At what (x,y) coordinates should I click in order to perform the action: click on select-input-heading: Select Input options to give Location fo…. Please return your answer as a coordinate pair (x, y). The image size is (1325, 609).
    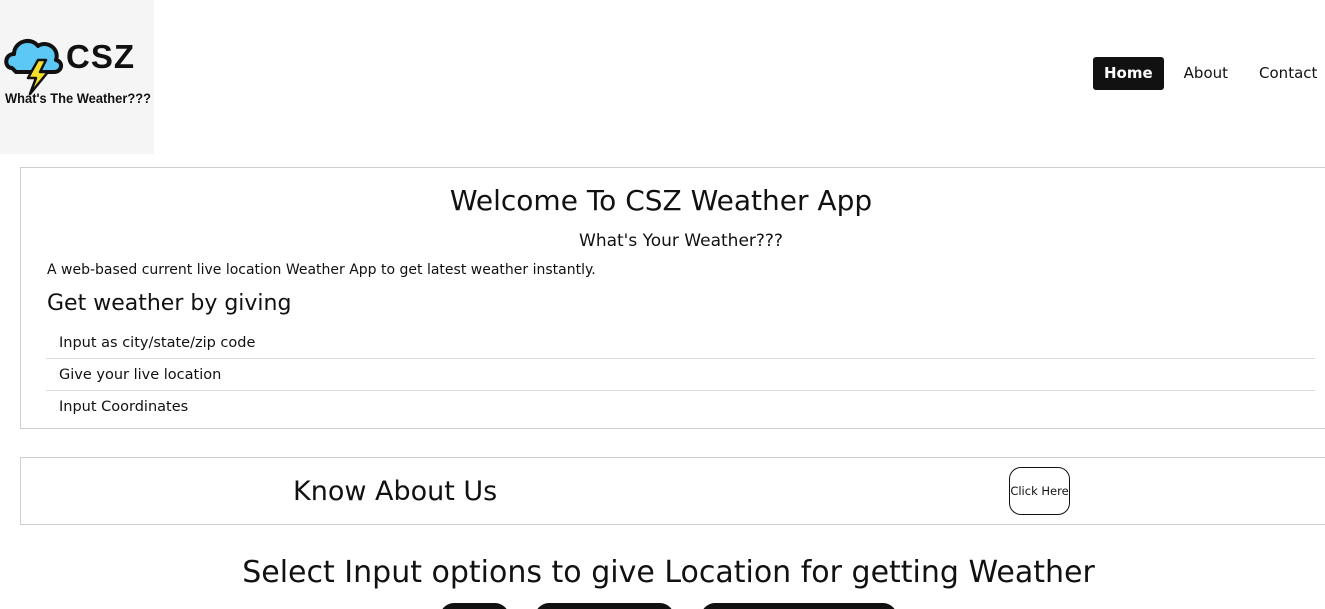
    Looking at the image, I should click on (668, 572).